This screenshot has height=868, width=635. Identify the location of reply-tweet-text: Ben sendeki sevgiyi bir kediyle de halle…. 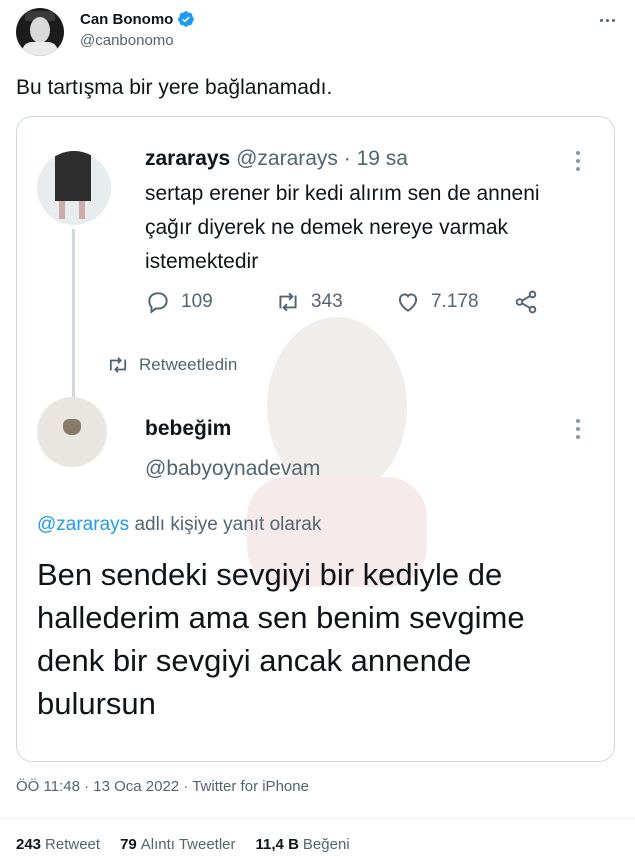
(281, 639).